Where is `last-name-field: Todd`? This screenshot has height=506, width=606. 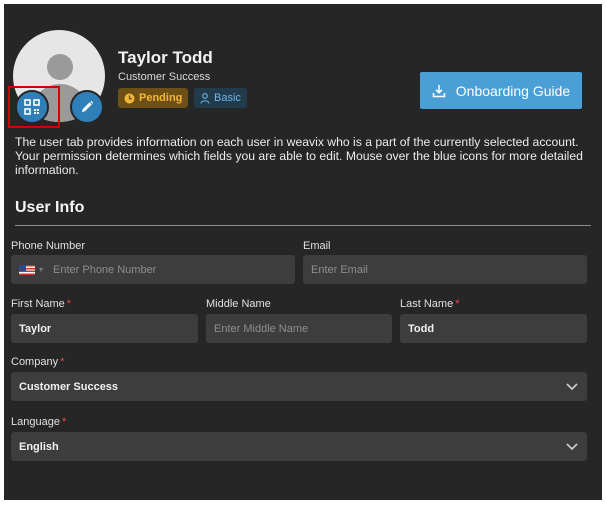
last-name-field: Todd is located at coordinates (493, 328).